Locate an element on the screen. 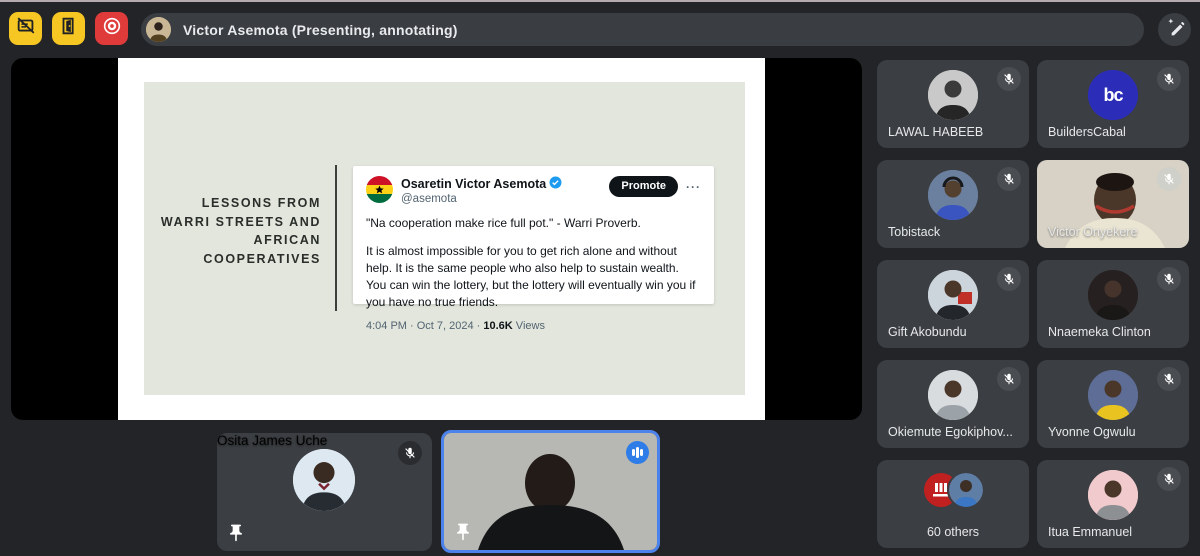 Image resolution: width=1200 pixels, height=556 pixels. logo-text: bc is located at coordinates (1113, 95).